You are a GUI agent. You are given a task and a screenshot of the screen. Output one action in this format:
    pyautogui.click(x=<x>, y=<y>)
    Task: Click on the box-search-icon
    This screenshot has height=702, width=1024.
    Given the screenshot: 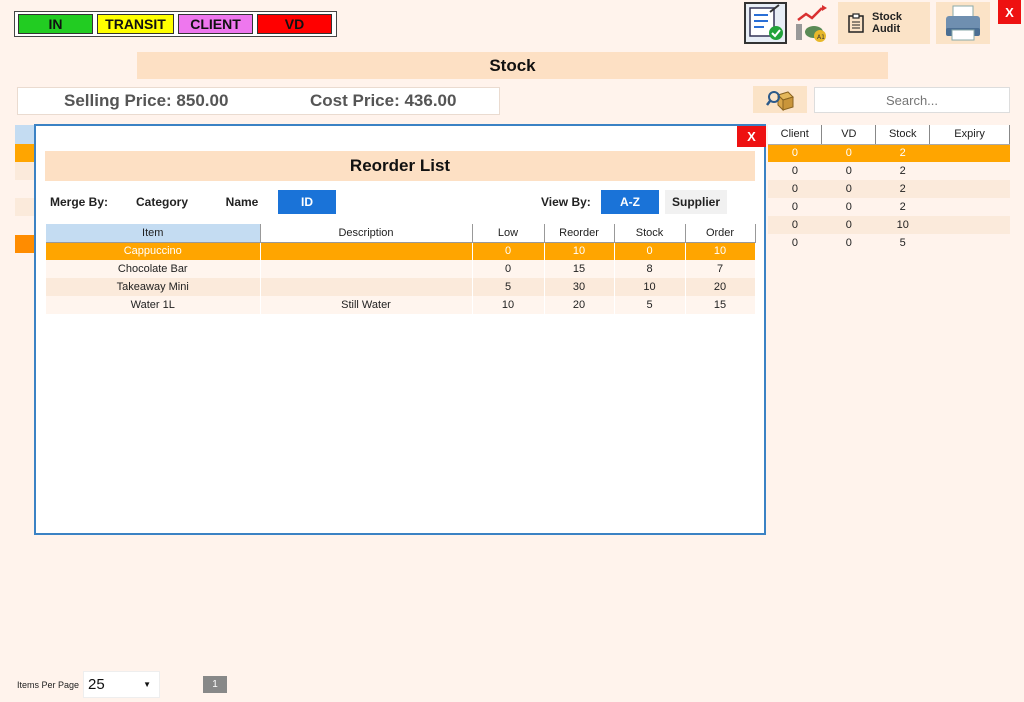 What is the action you would take?
    pyautogui.click(x=780, y=100)
    